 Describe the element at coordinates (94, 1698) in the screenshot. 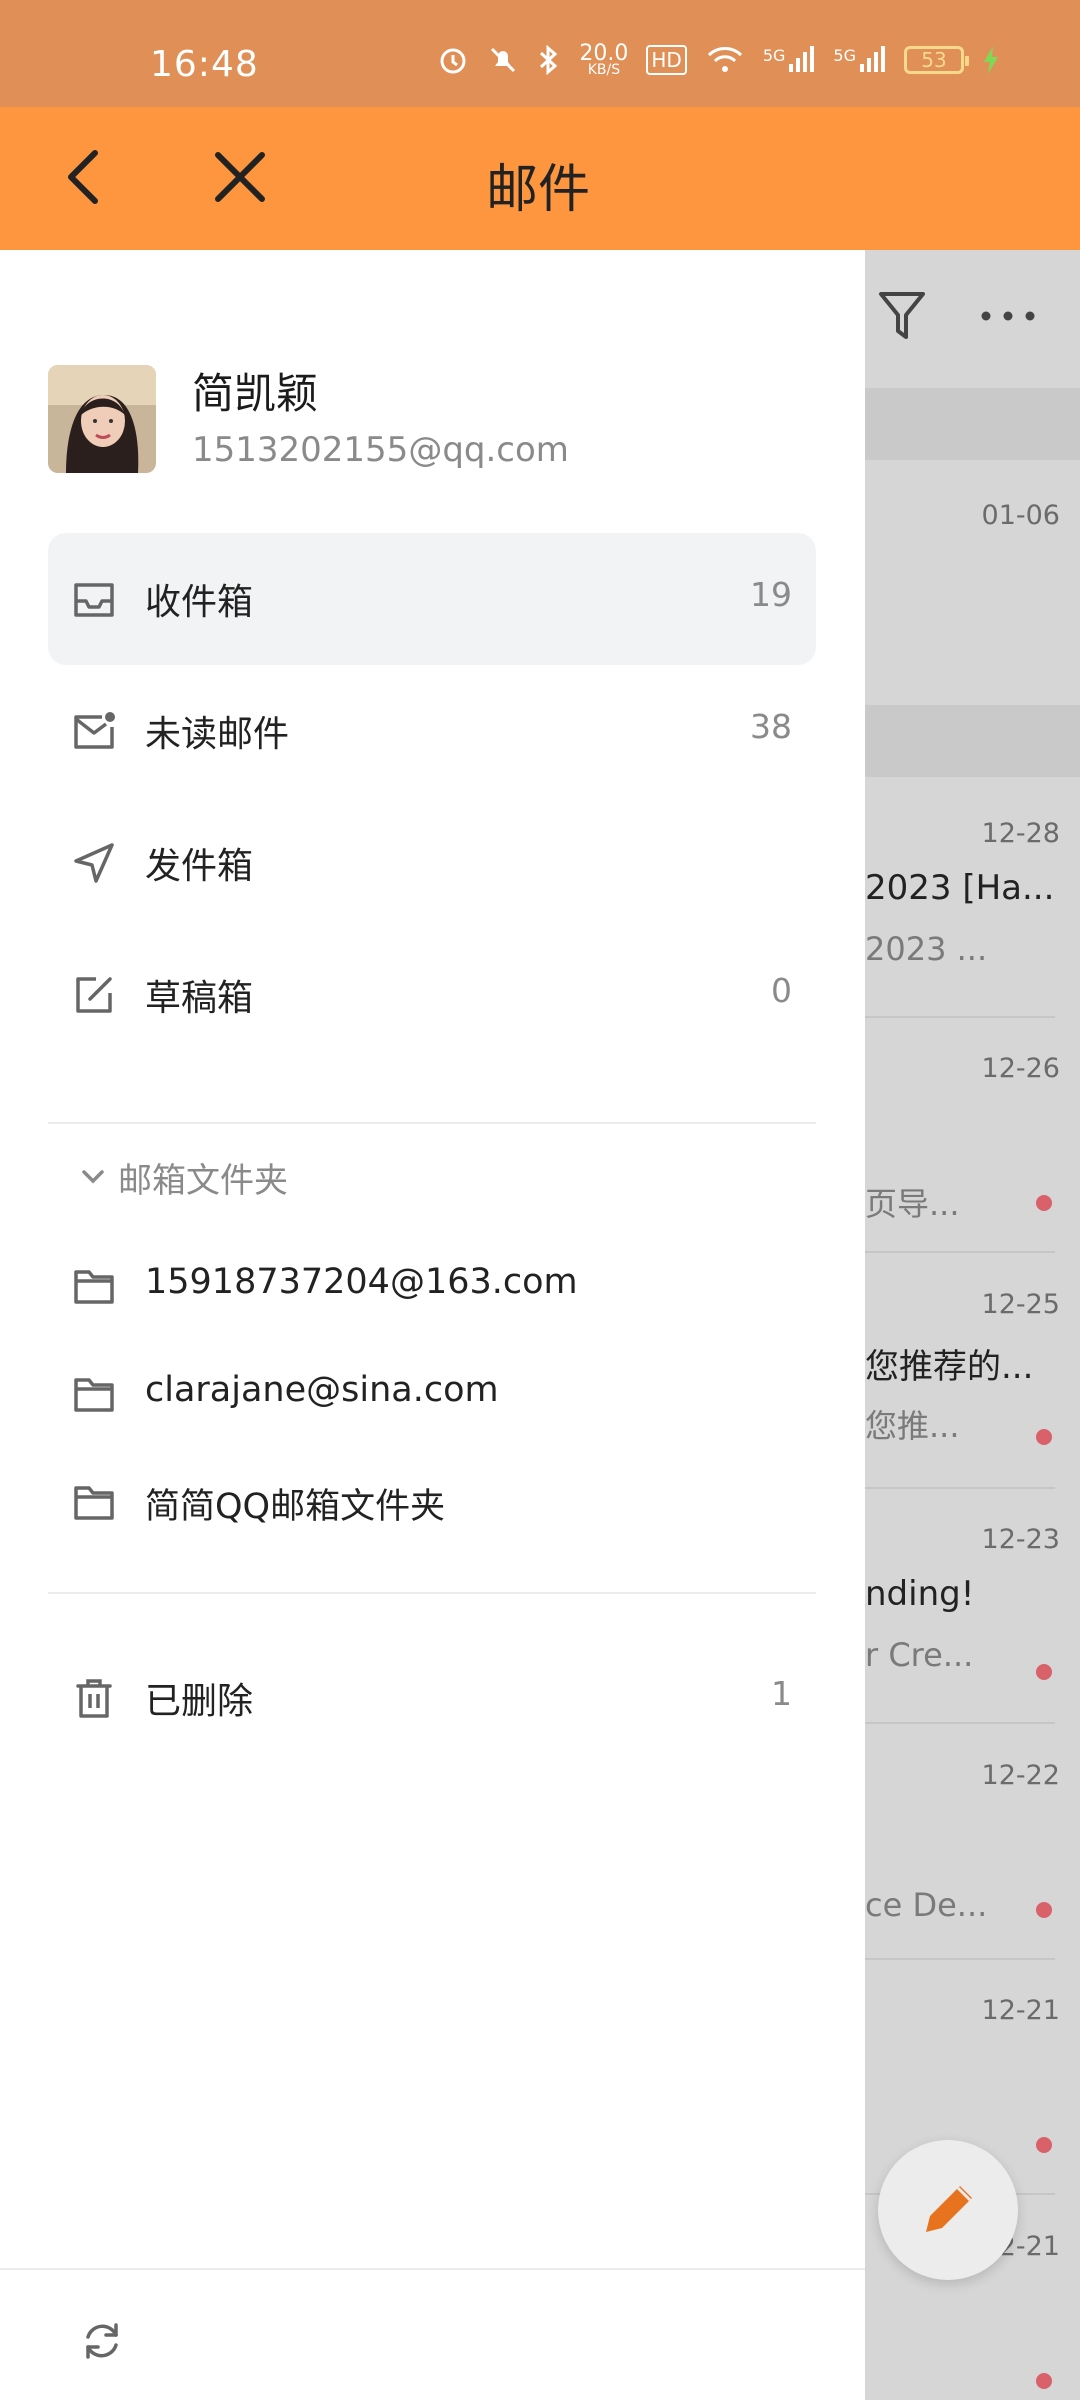

I see `trash-icon` at that location.